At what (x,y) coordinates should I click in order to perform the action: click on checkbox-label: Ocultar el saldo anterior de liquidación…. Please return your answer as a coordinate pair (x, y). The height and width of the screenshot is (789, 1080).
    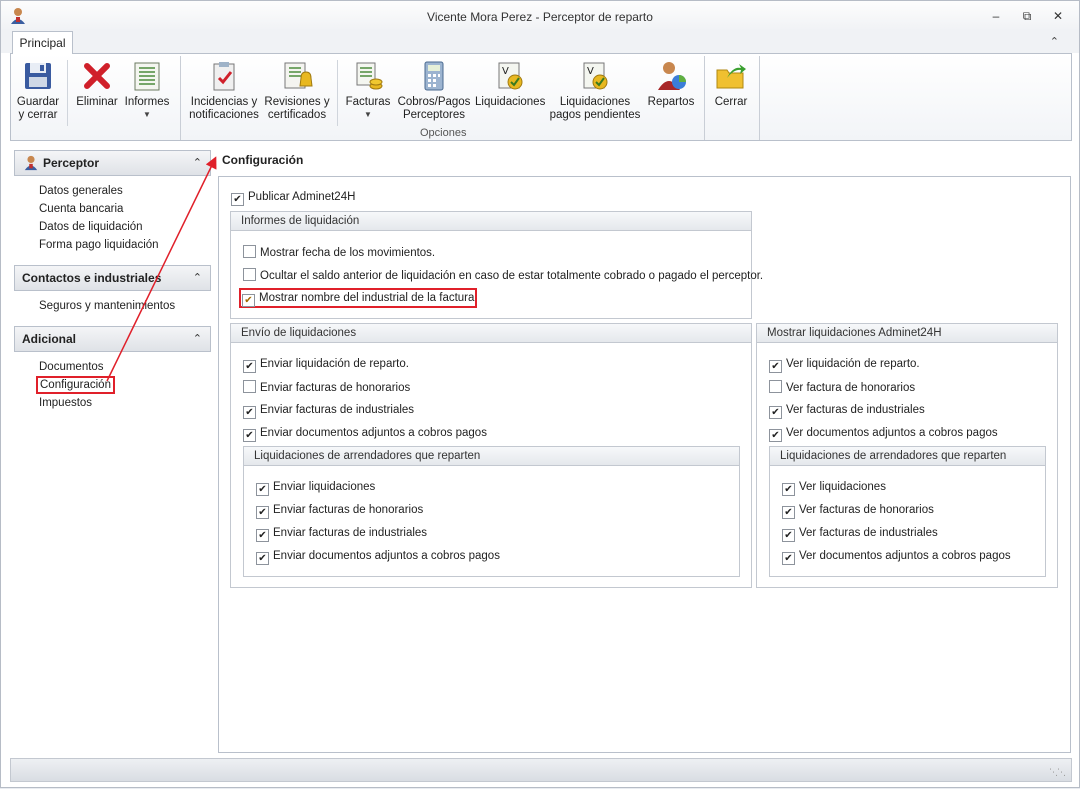
    Looking at the image, I should click on (512, 276).